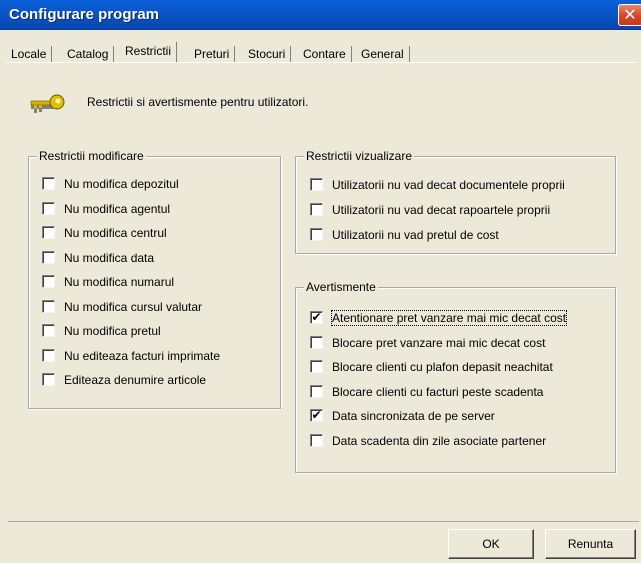 This screenshot has height=563, width=641. Describe the element at coordinates (84, 14) in the screenshot. I see `window-title: Configurare program` at that location.